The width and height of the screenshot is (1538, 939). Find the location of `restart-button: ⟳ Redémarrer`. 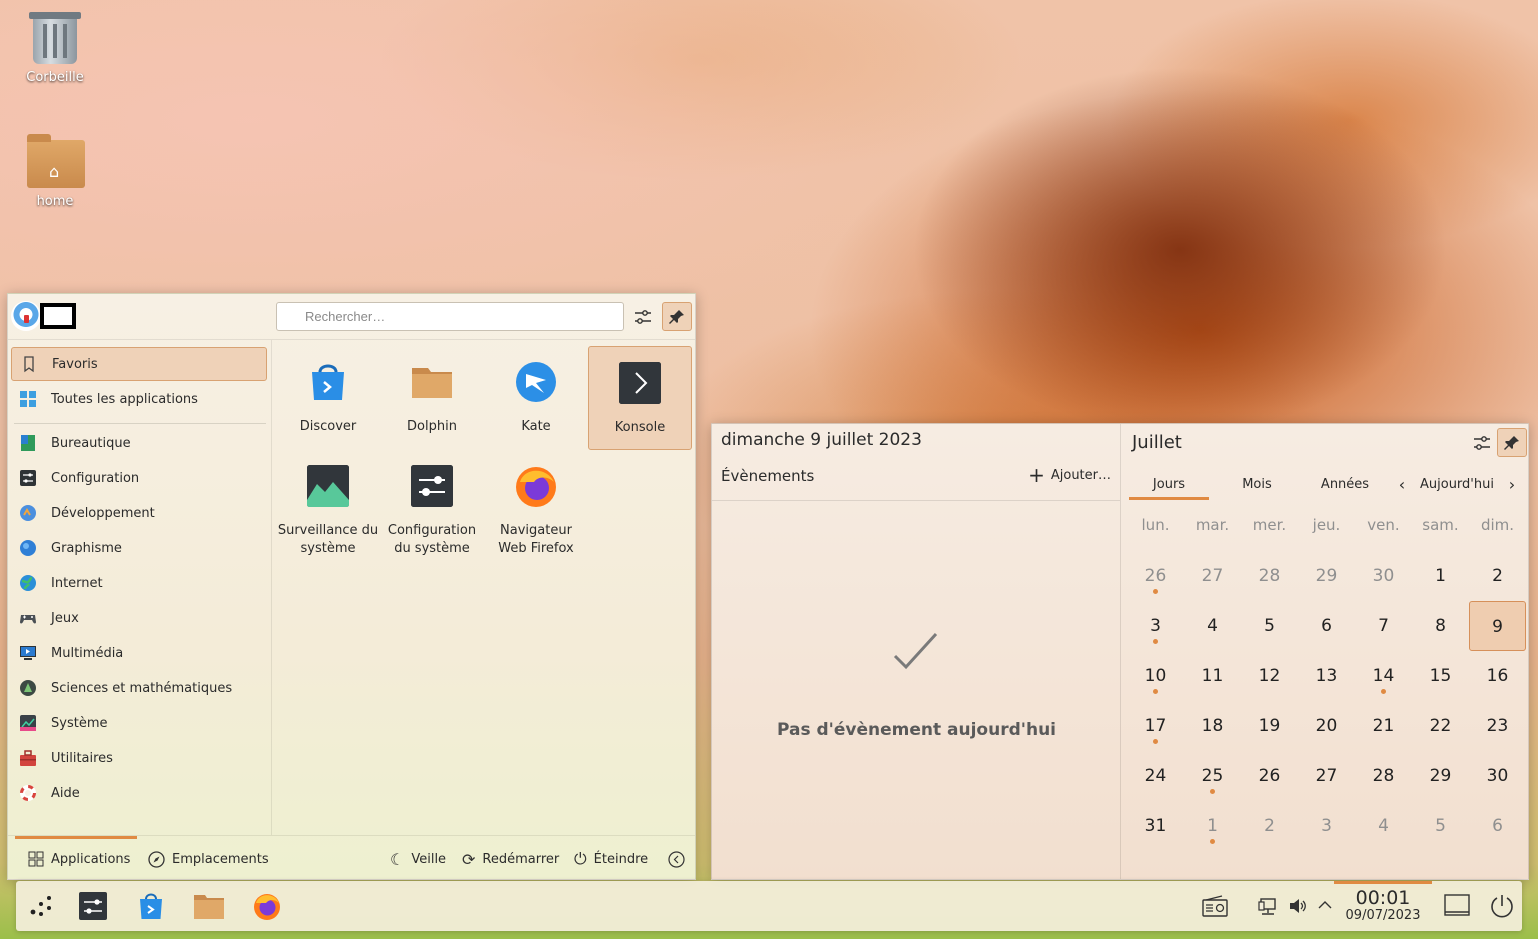

restart-button: ⟳ Redémarrer is located at coordinates (510, 859).